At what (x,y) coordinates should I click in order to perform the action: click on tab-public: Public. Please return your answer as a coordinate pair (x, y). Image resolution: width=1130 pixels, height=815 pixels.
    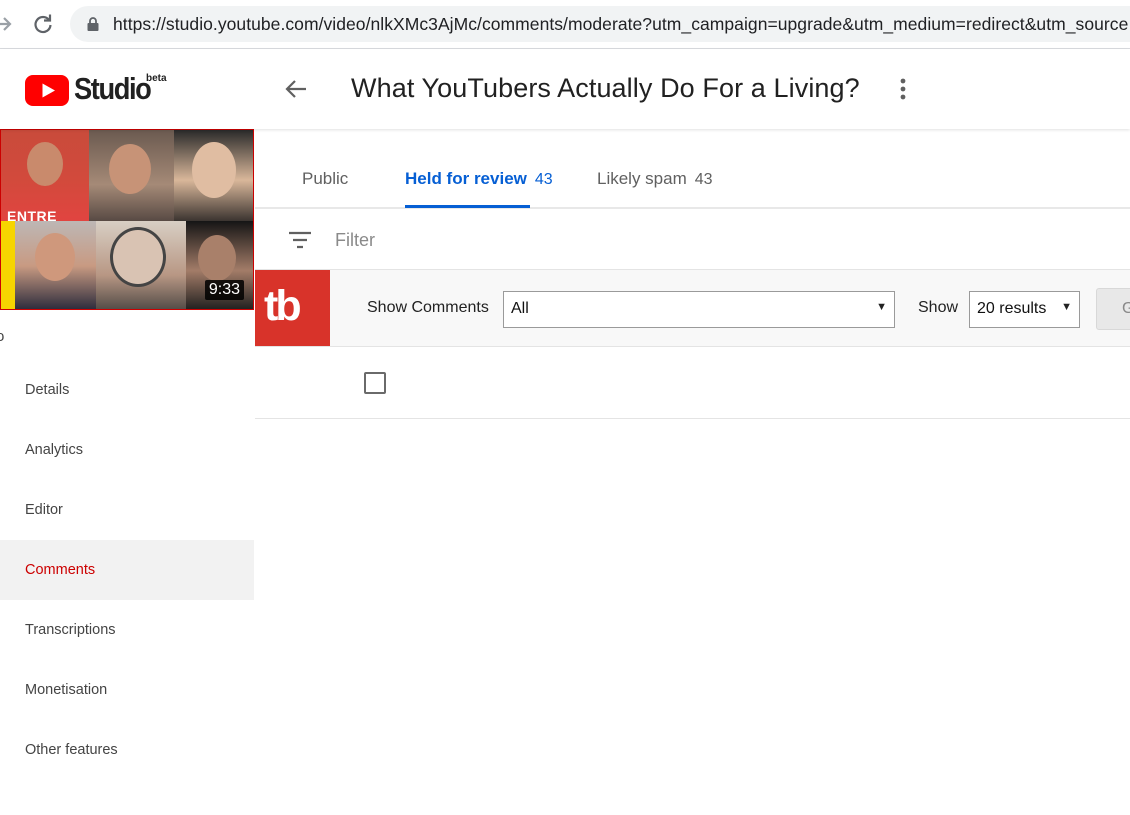
    Looking at the image, I should click on (325, 179).